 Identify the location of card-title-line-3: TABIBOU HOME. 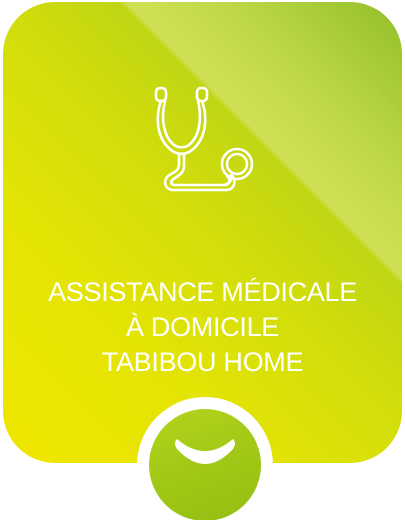
(202, 362).